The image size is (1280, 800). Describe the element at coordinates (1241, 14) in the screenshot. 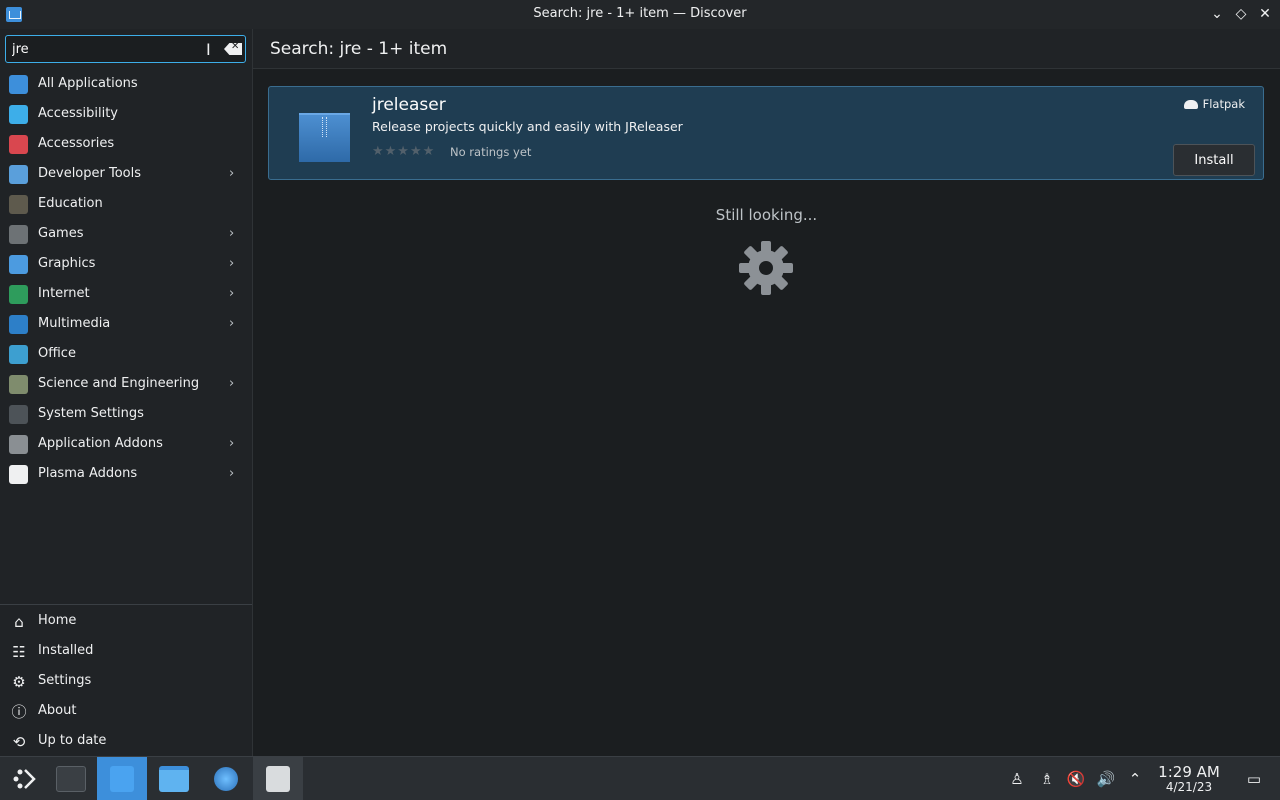

I see `maximize-icon: ◇` at that location.